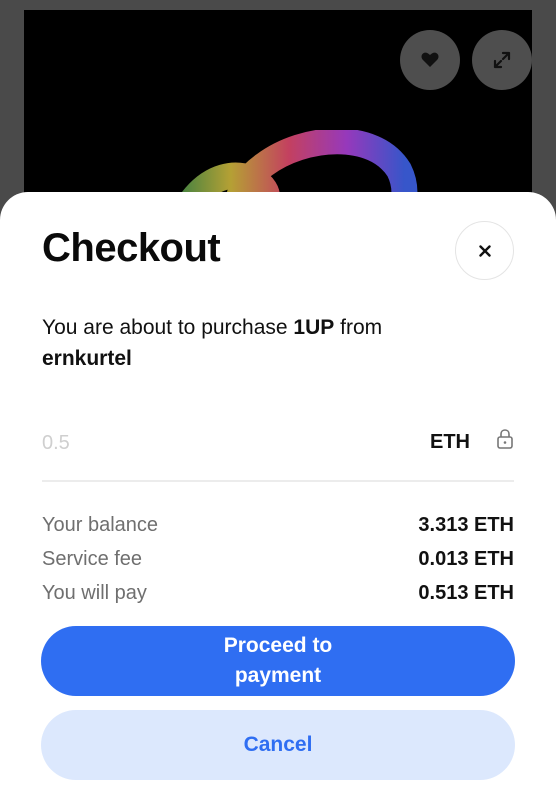  What do you see at coordinates (100, 524) in the screenshot?
I see `balance-label: Your balance` at bounding box center [100, 524].